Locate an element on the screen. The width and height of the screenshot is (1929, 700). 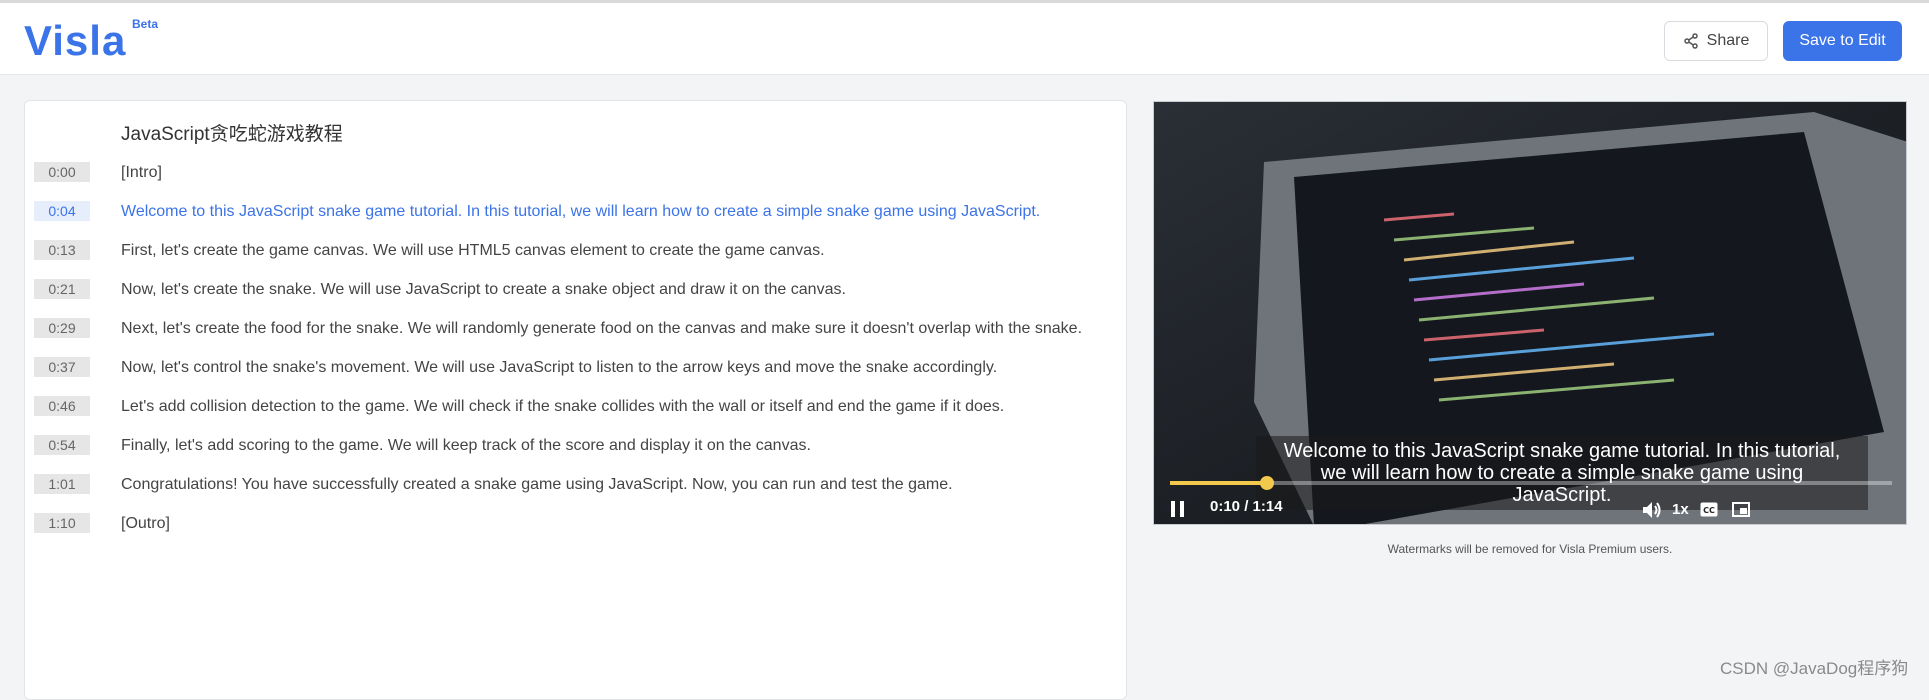
caption-line-3: JavaScript. is located at coordinates (1562, 495).